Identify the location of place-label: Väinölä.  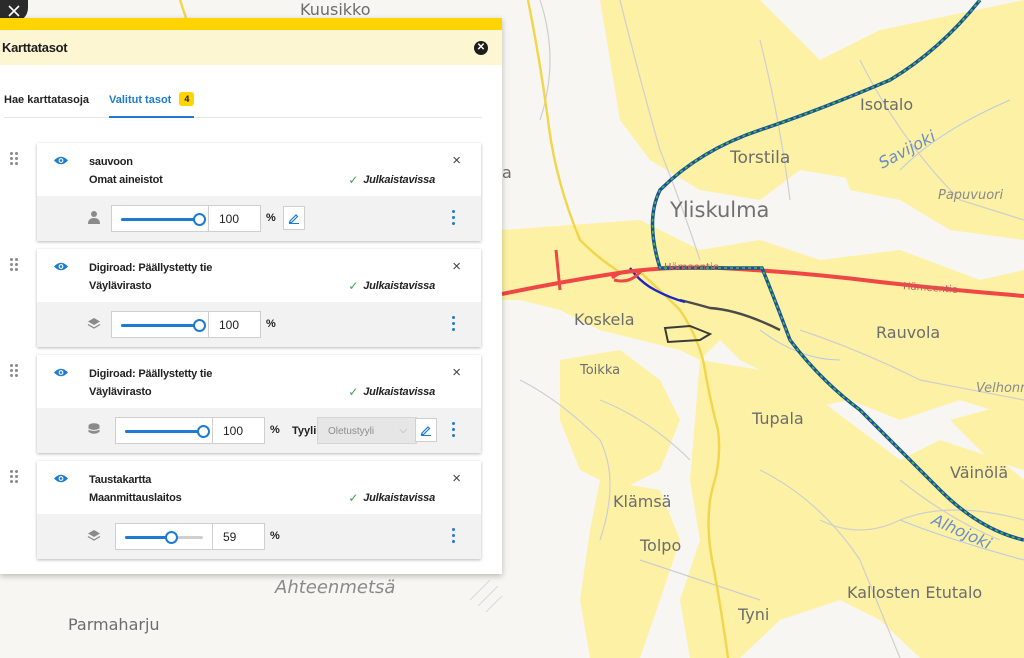
(979, 472).